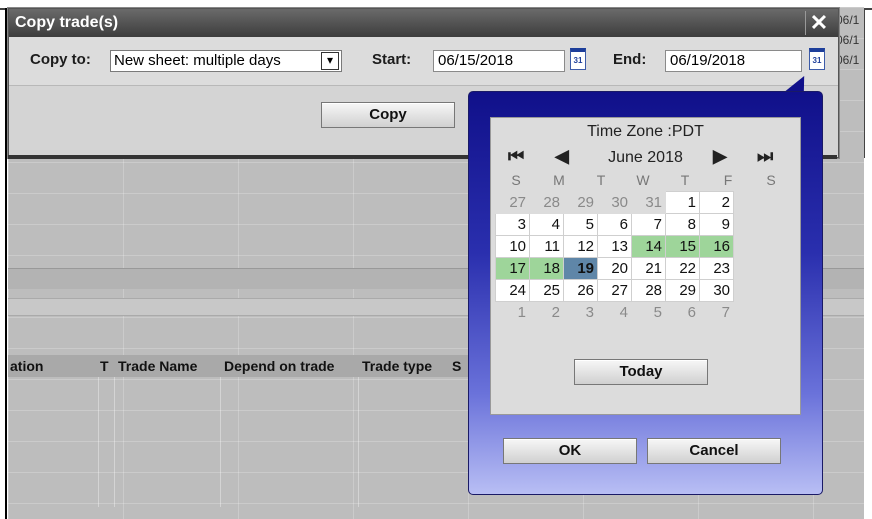 This screenshot has height=519, width=872. Describe the element at coordinates (392, 59) in the screenshot. I see `start-label: Start:` at that location.